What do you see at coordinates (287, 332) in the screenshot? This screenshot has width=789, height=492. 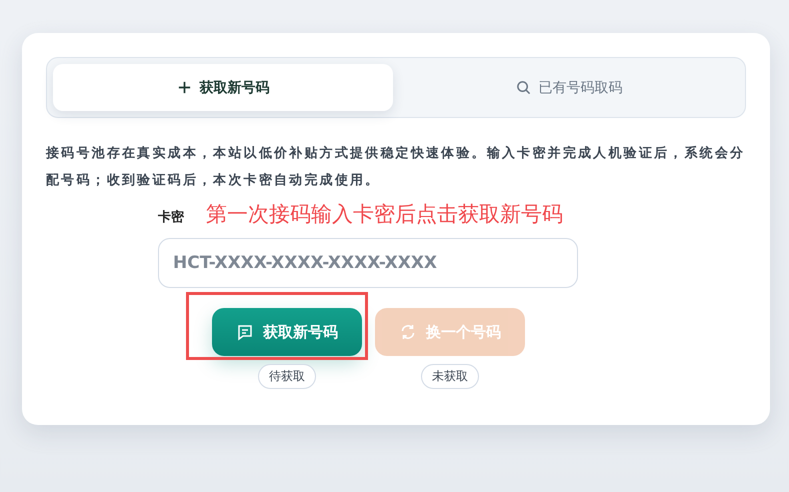 I see `get-number-button: 获取新号码` at bounding box center [287, 332].